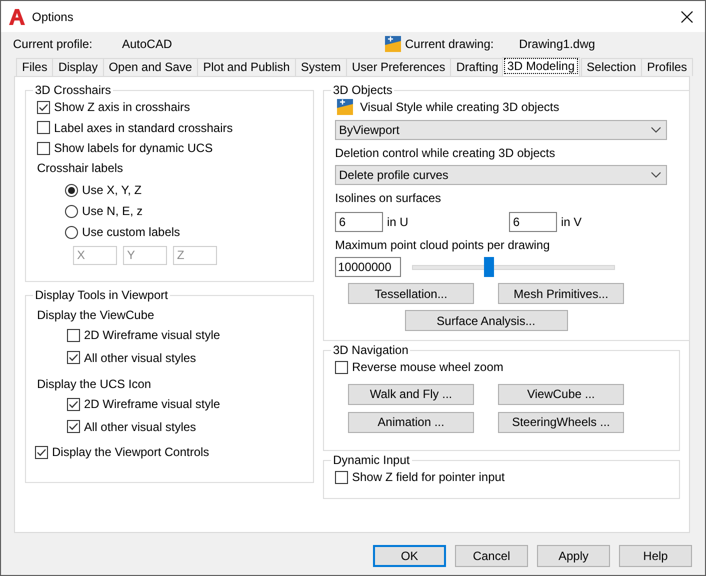 The height and width of the screenshot is (576, 706). I want to click on tab: 3D Modeling, so click(541, 66).